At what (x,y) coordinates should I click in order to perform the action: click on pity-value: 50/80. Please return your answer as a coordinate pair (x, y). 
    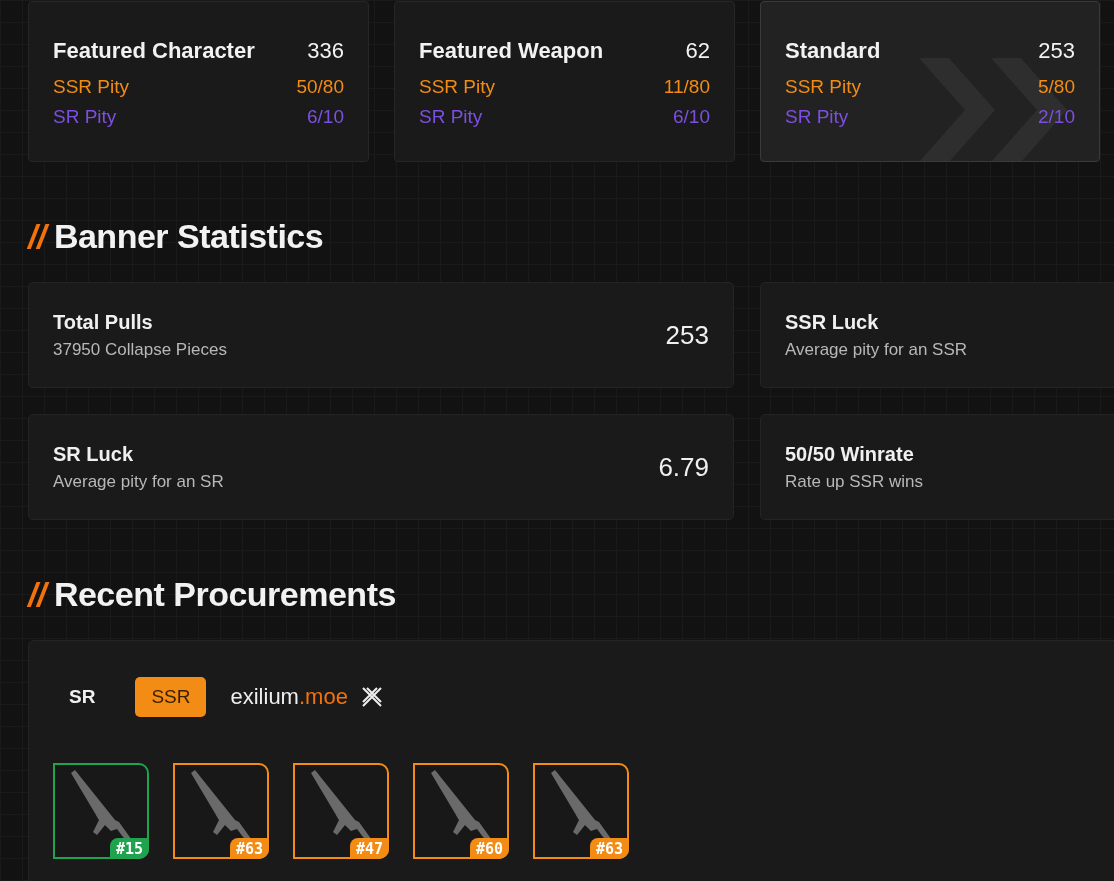
    Looking at the image, I should click on (320, 87).